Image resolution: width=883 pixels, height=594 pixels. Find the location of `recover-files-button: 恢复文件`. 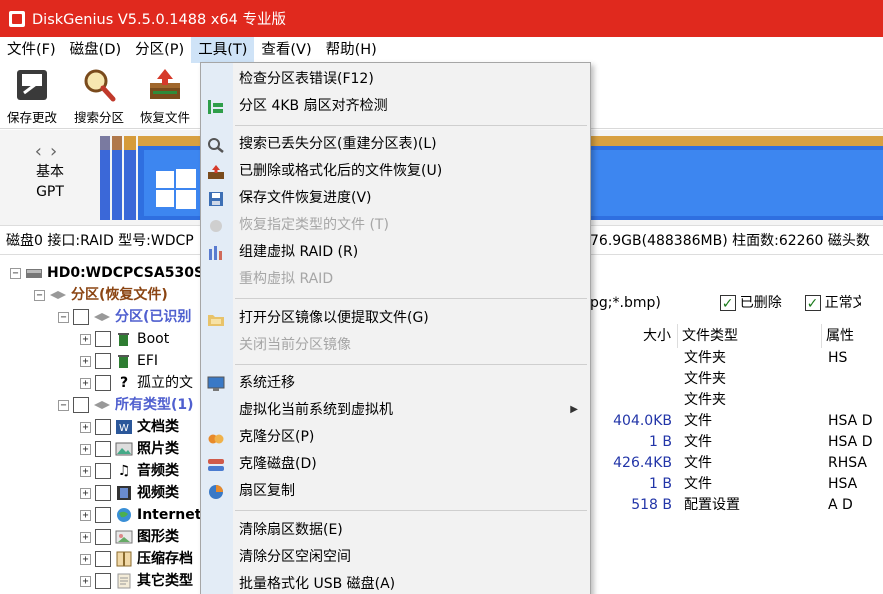

recover-files-button: 恢复文件 is located at coordinates (165, 96).